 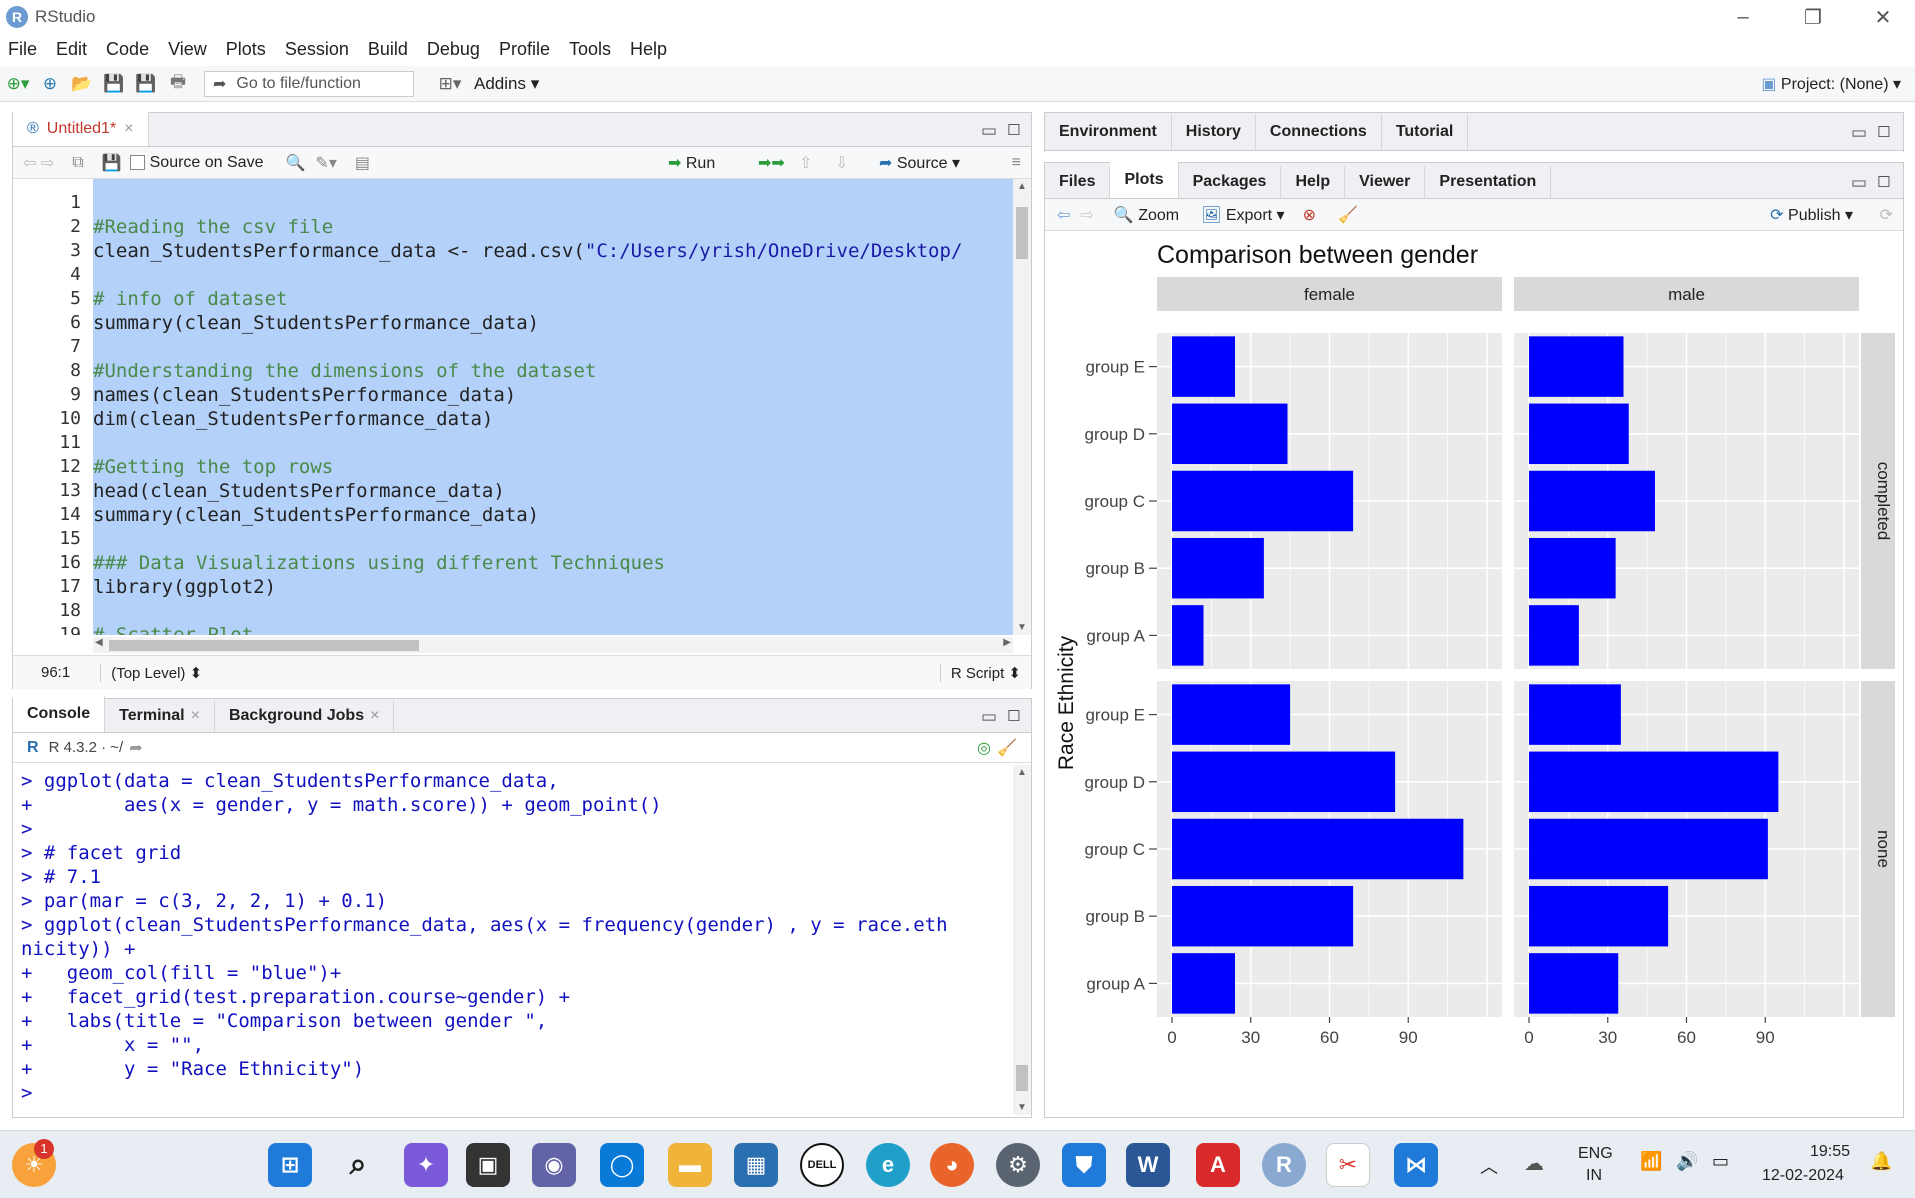 What do you see at coordinates (81, 129) in the screenshot?
I see `tab-untitled1: ® Untitled1* ×` at bounding box center [81, 129].